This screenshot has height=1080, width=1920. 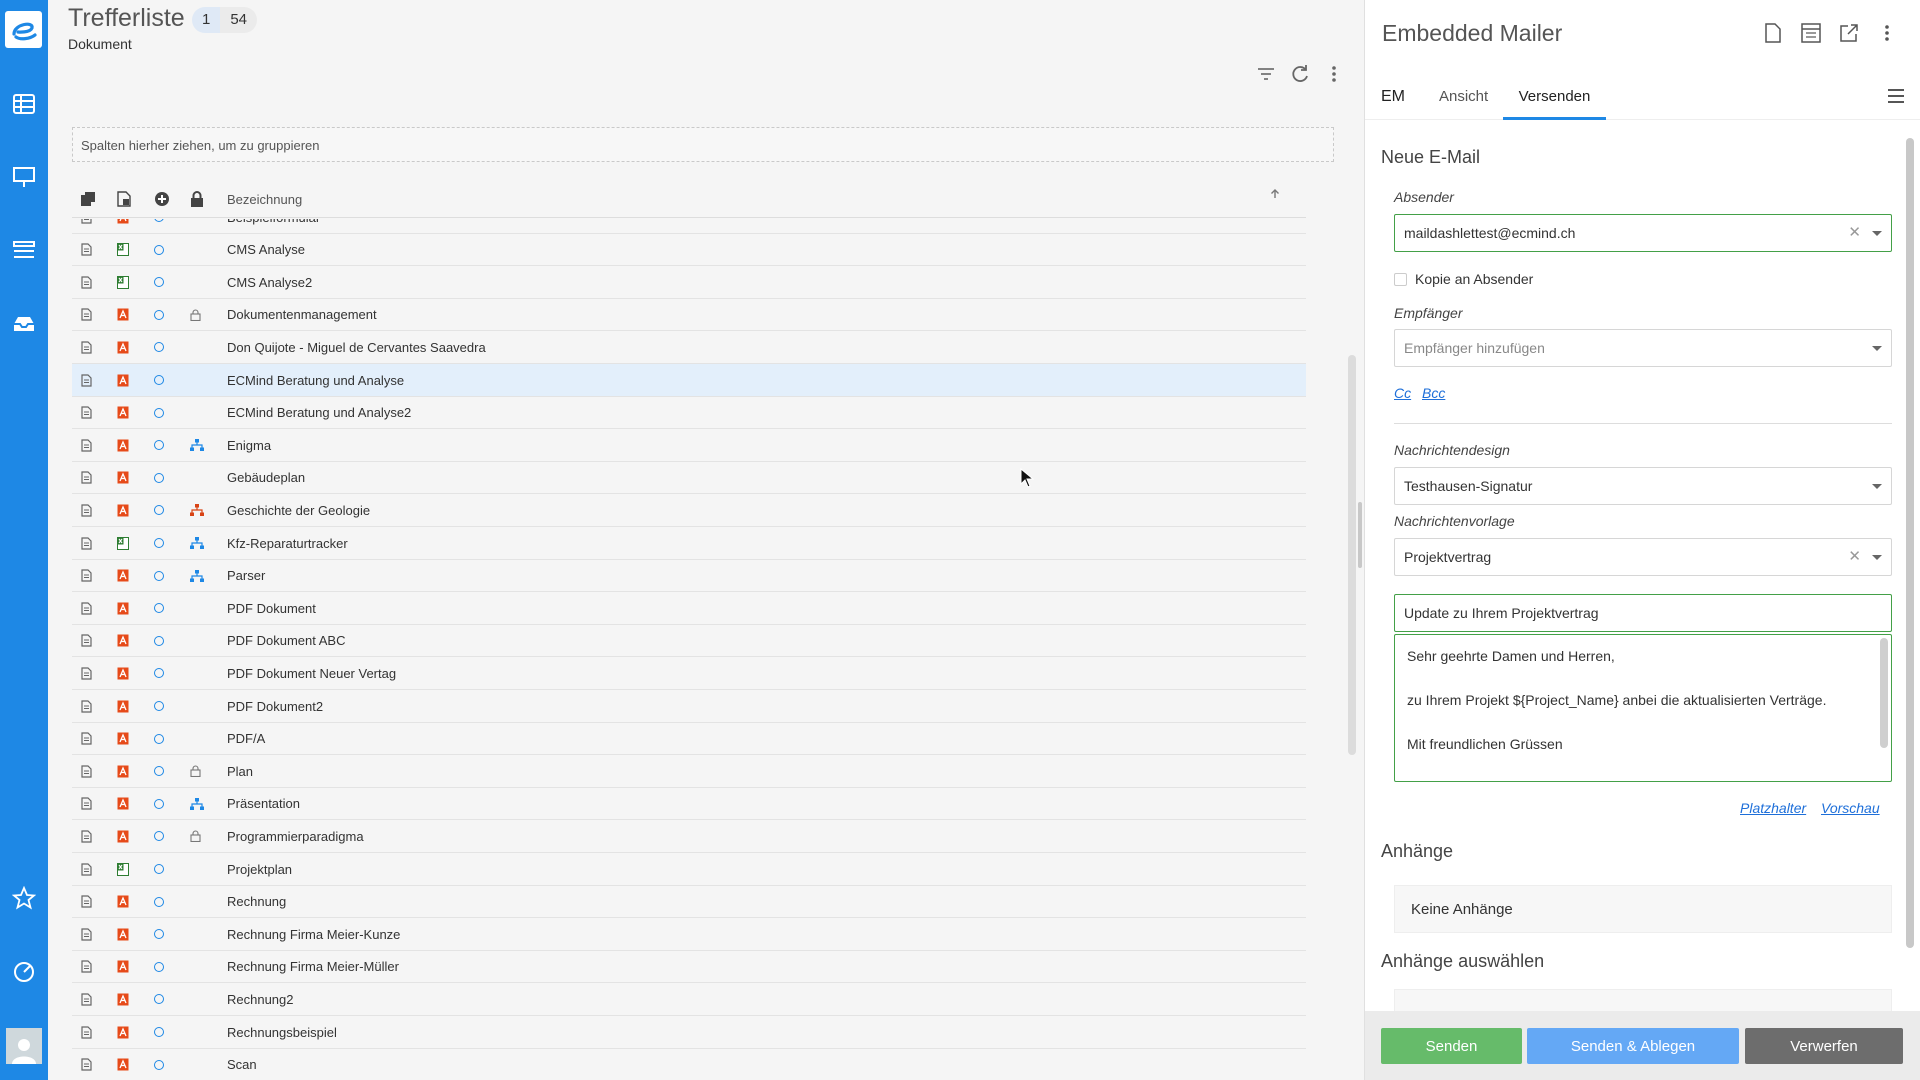 What do you see at coordinates (1352, 555) in the screenshot?
I see `grid-scrollbar-thumb` at bounding box center [1352, 555].